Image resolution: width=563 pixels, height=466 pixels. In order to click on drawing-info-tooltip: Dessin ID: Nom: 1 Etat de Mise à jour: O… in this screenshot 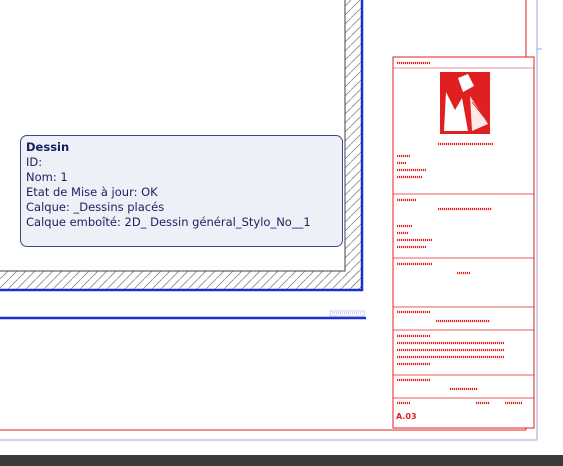, I will do `click(181, 191)`.